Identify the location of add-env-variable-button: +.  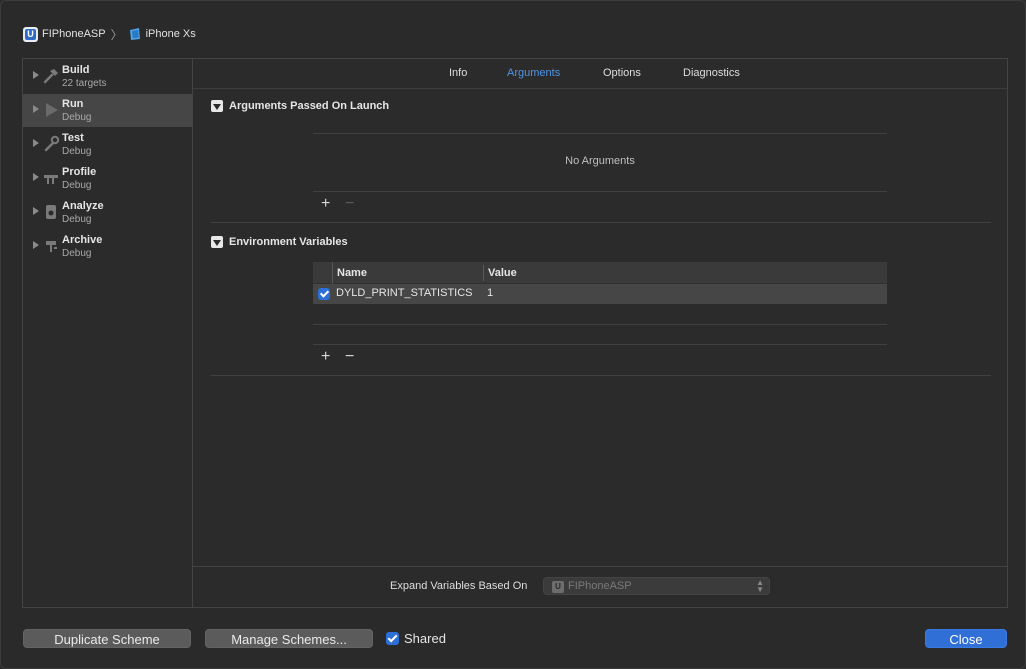
(325, 357).